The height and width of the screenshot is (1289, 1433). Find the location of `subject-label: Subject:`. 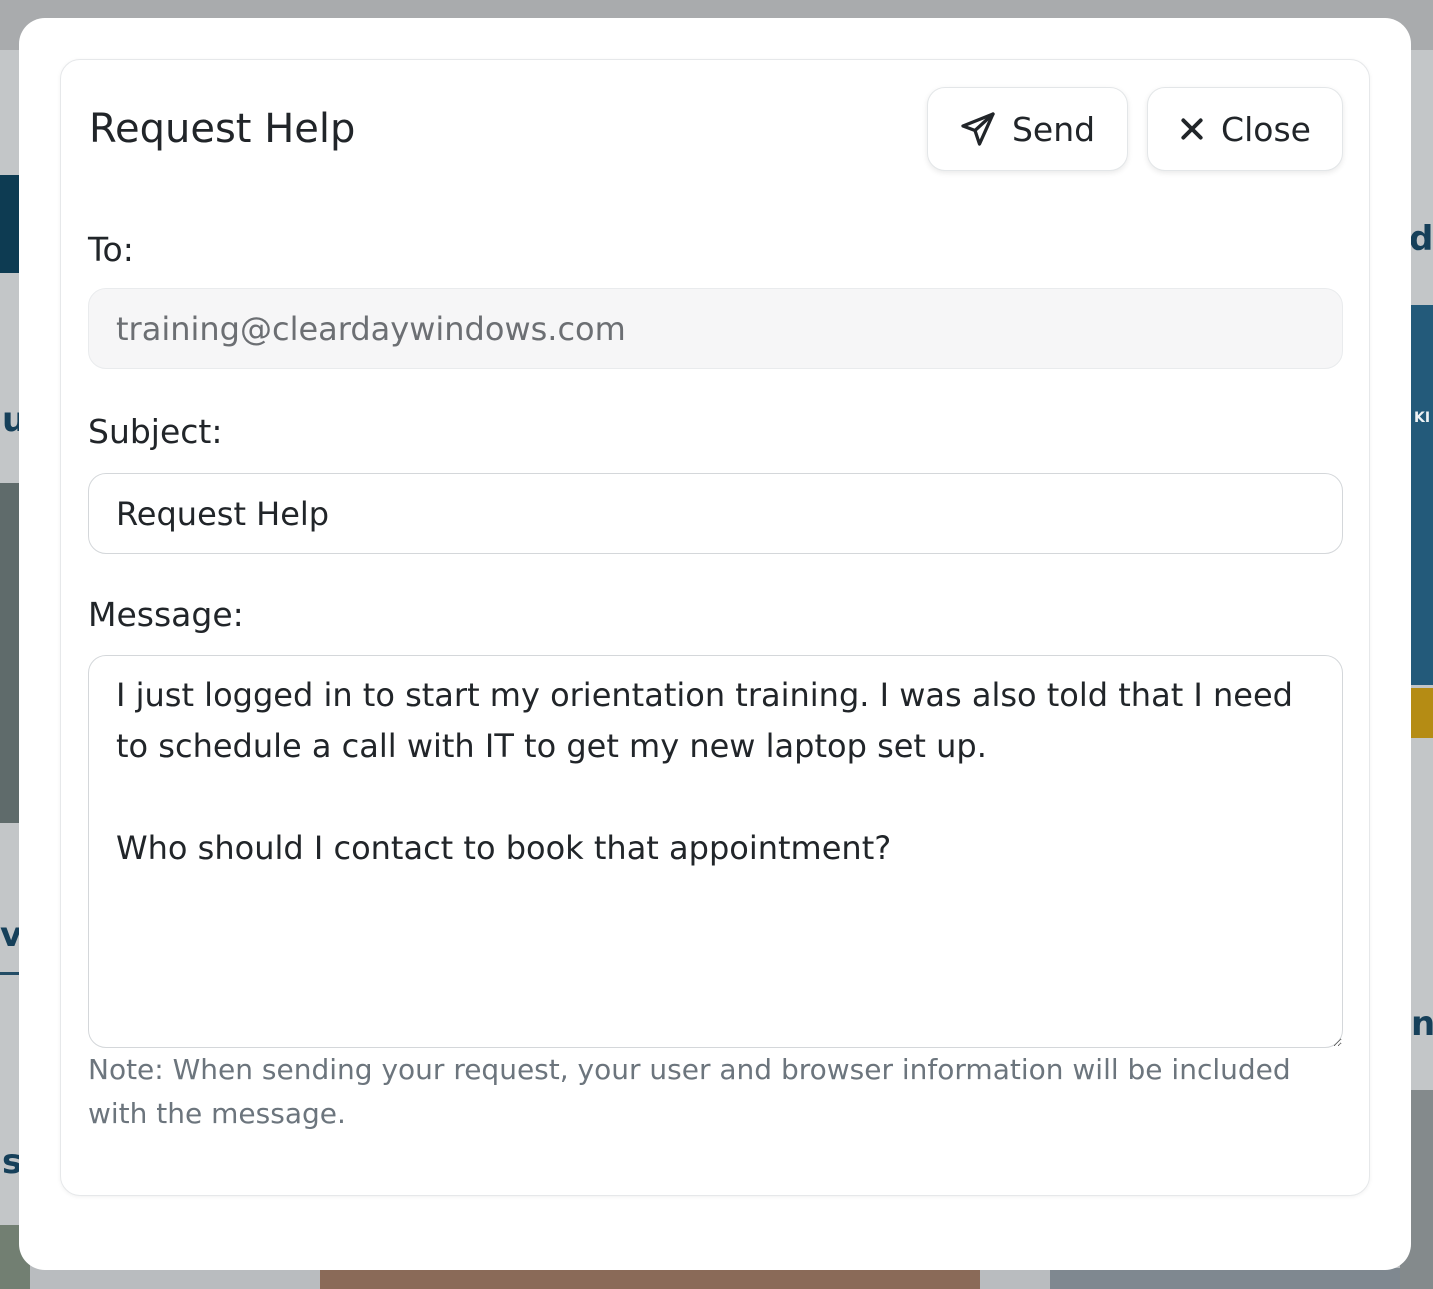

subject-label: Subject: is located at coordinates (155, 431).